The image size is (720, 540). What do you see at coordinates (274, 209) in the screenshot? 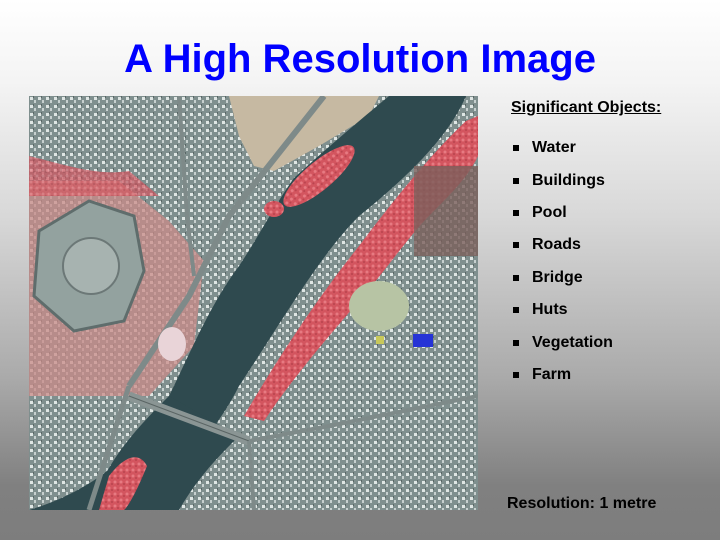
I see `island-small` at bounding box center [274, 209].